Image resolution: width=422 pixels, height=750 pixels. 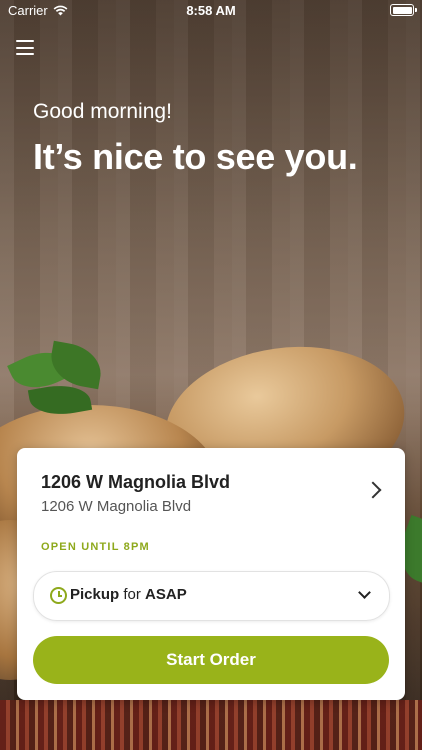 I want to click on page-title: It’s nice to see you., so click(x=195, y=156).